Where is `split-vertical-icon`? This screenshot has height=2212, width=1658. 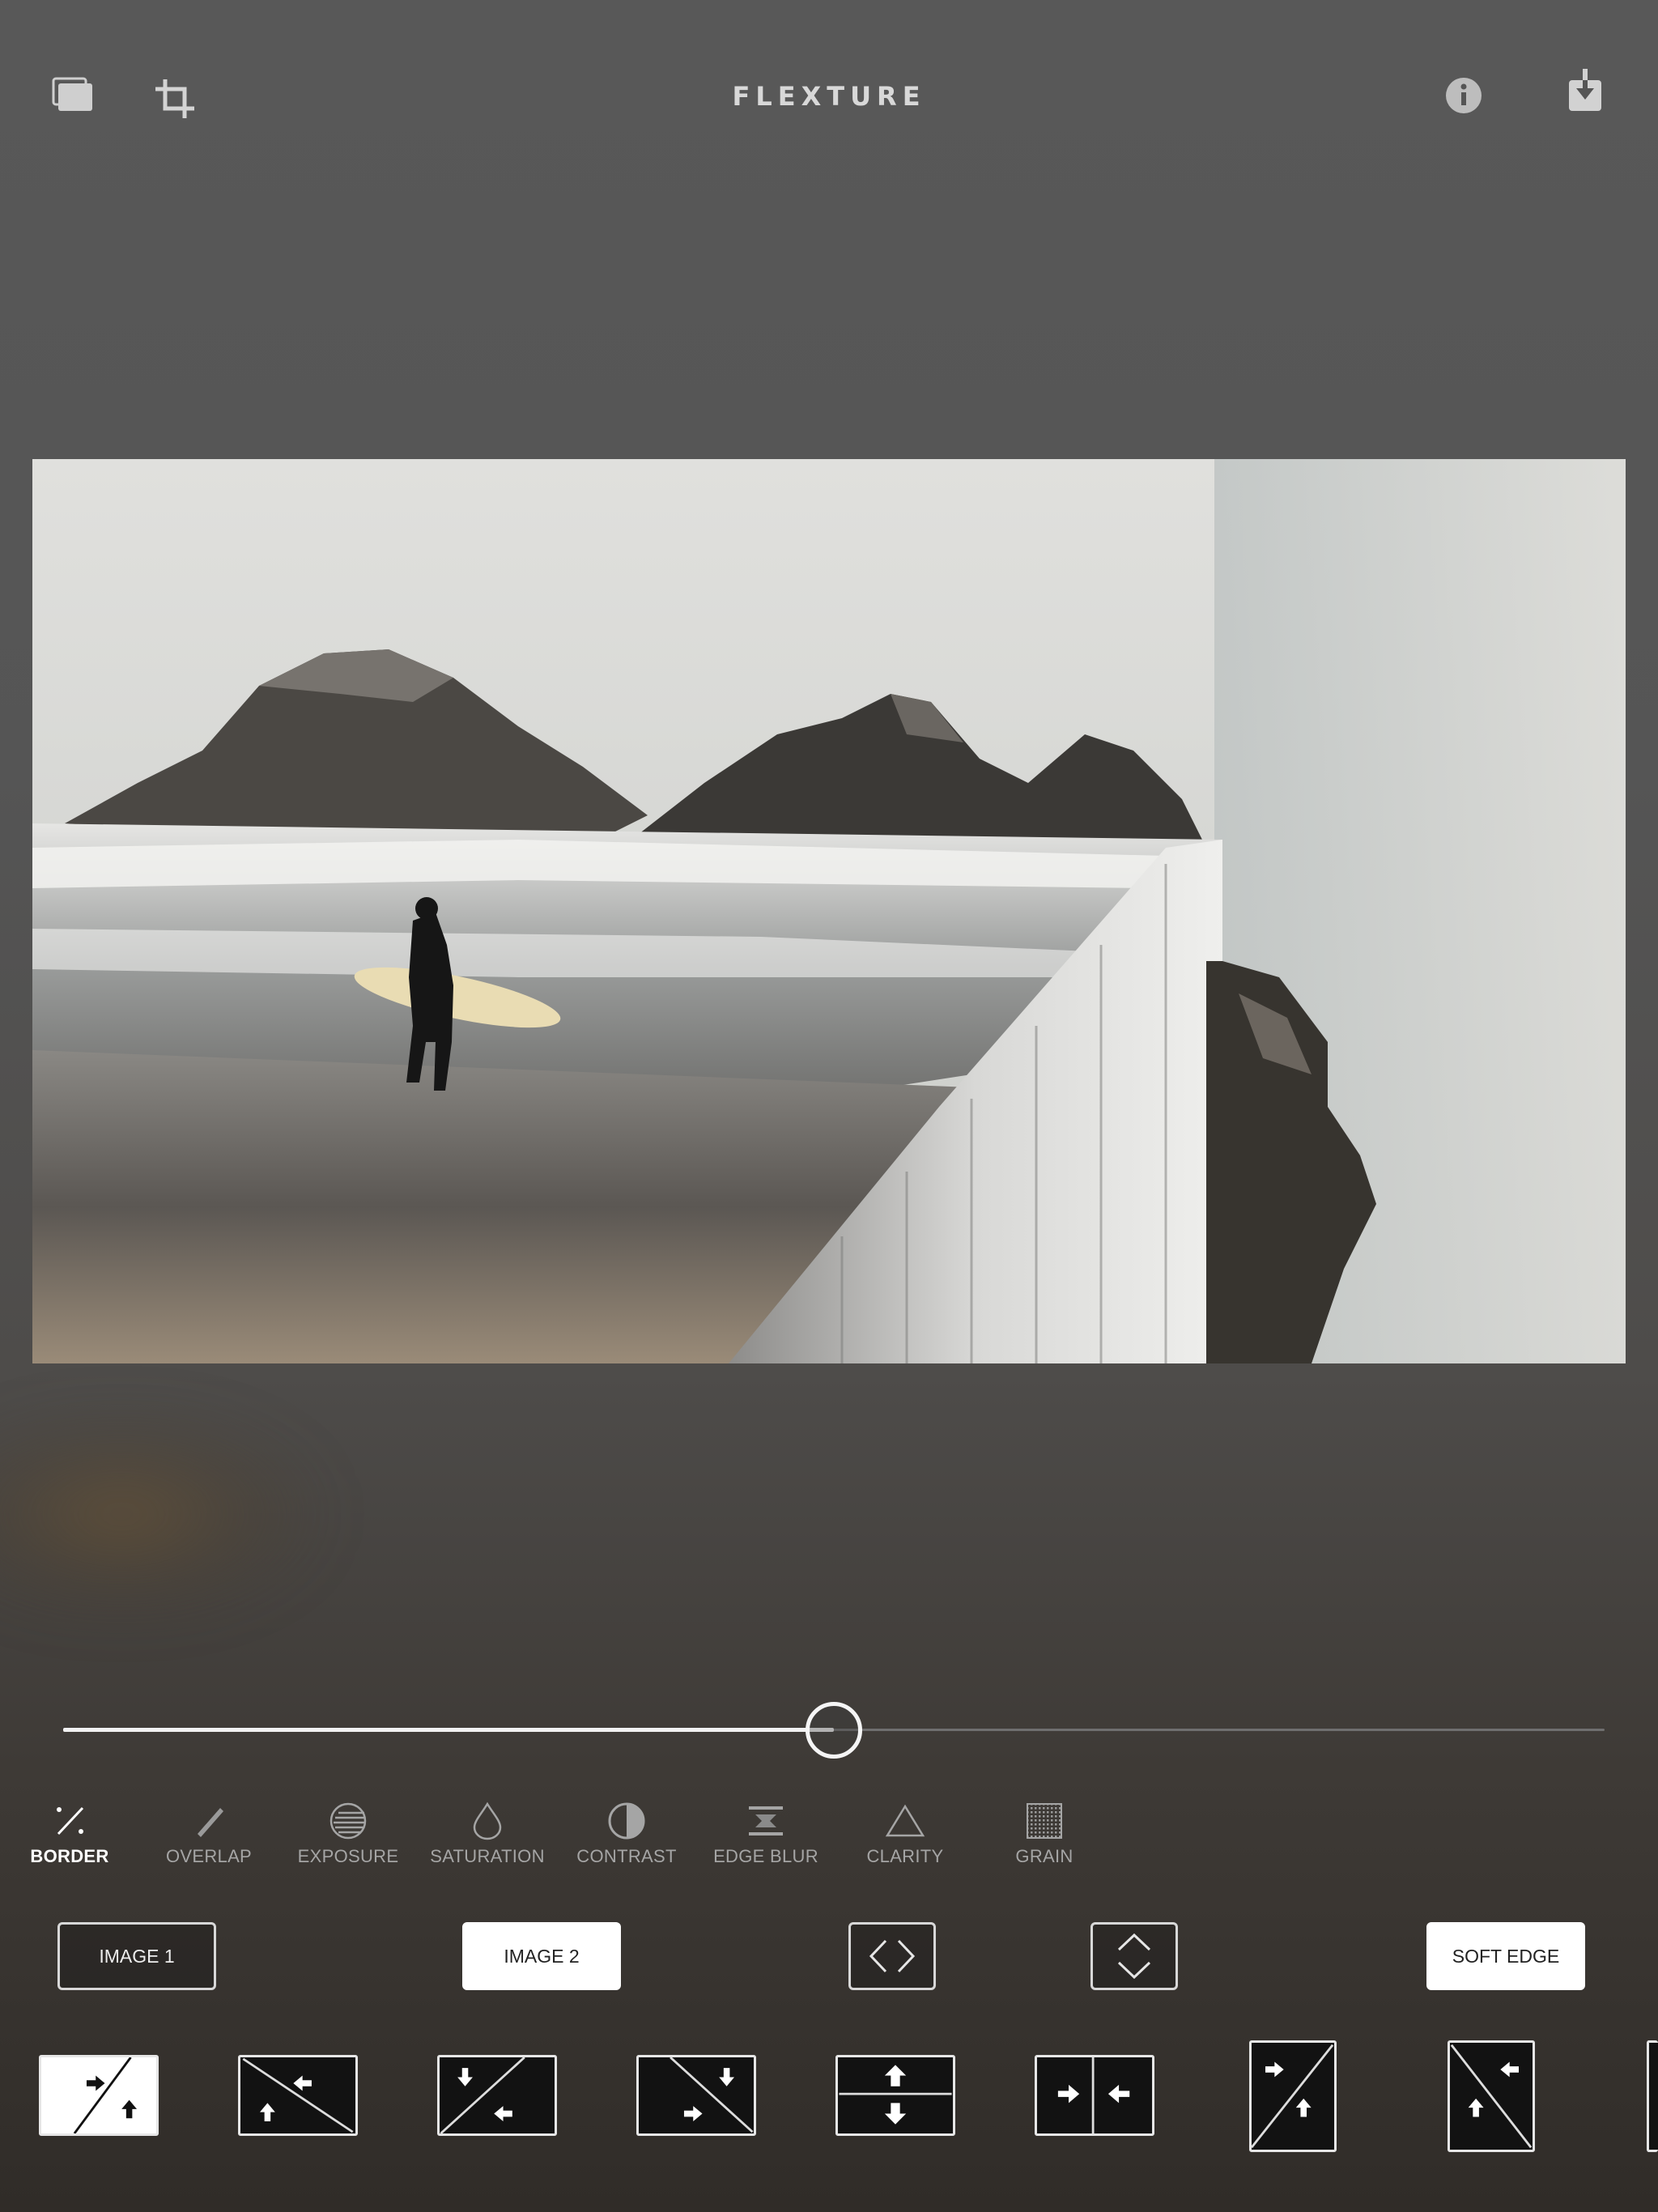 split-vertical-icon is located at coordinates (895, 2095).